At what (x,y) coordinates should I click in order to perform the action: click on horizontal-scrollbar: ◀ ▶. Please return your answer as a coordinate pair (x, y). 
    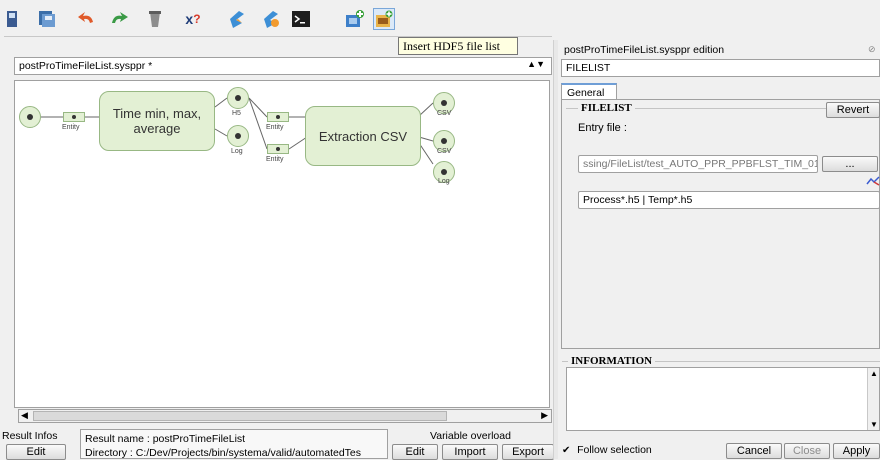
    Looking at the image, I should click on (285, 416).